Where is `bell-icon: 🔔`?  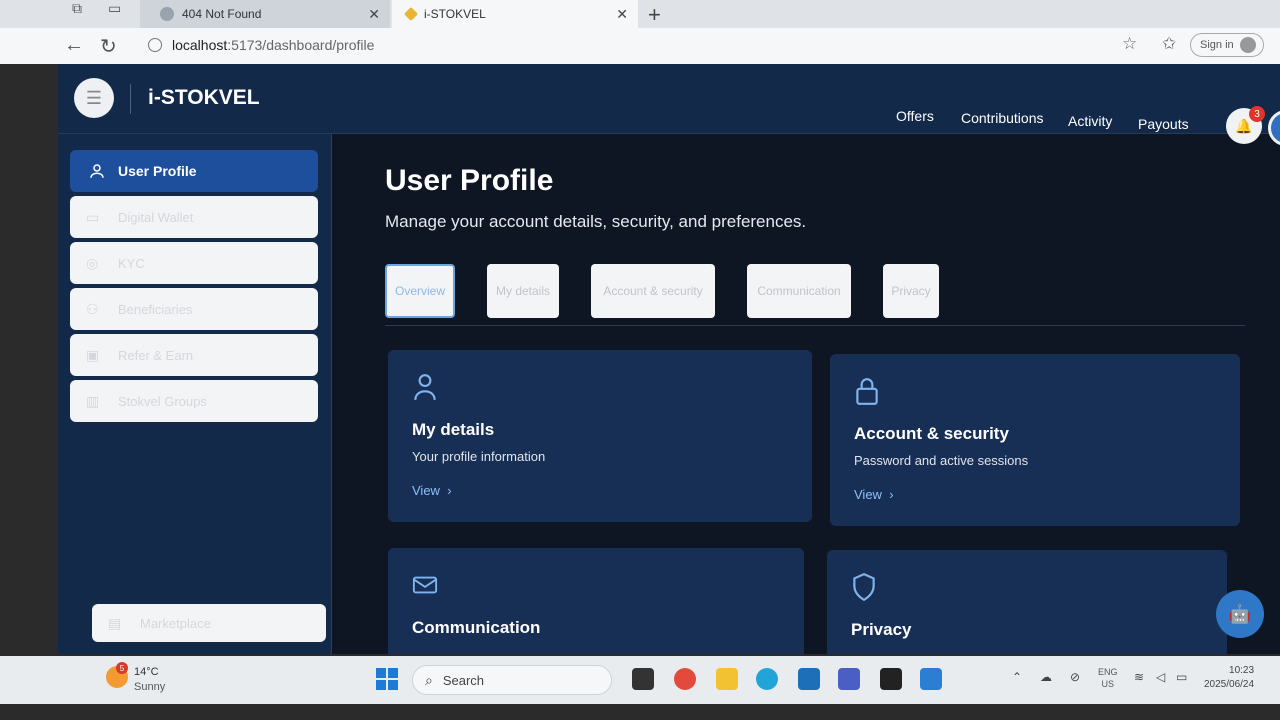
bell-icon: 🔔 is located at coordinates (1244, 125).